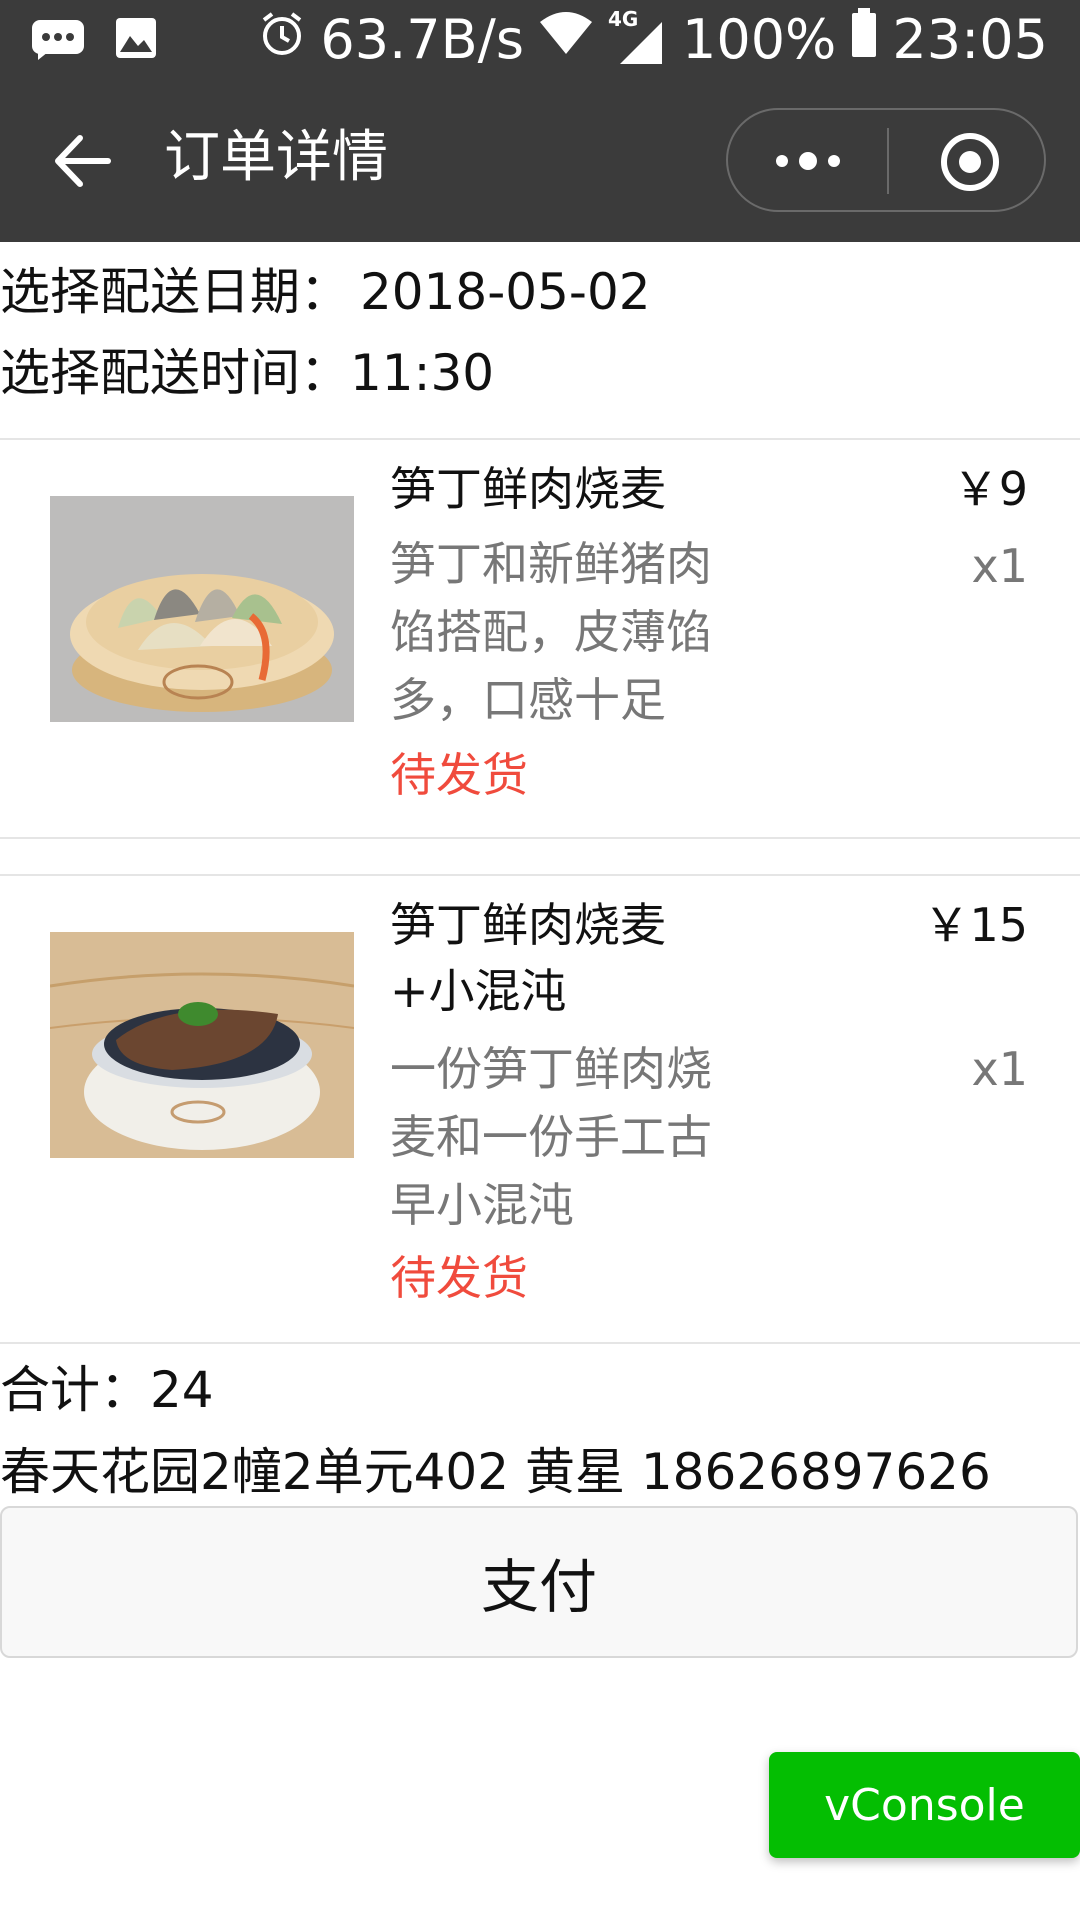 The image size is (1080, 1920). Describe the element at coordinates (551, 632) in the screenshot. I see `item-description: 笋丁和新鲜猪肉馅搭配，皮薄馅多，口感十足` at that location.